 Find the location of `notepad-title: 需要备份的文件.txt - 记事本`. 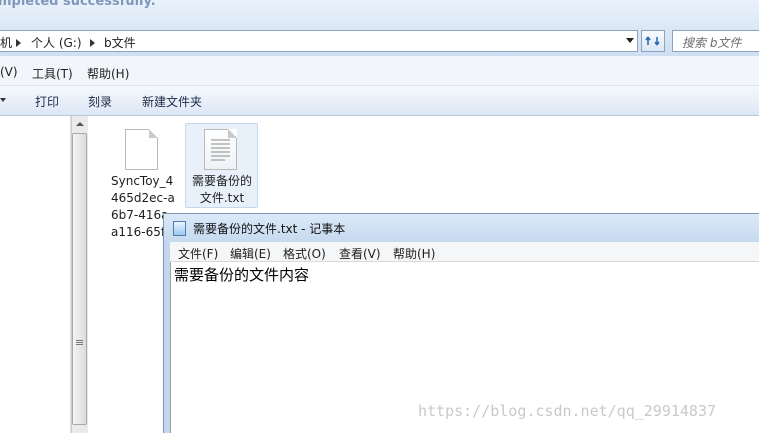

notepad-title: 需要备份的文件.txt - 记事本 is located at coordinates (269, 229).